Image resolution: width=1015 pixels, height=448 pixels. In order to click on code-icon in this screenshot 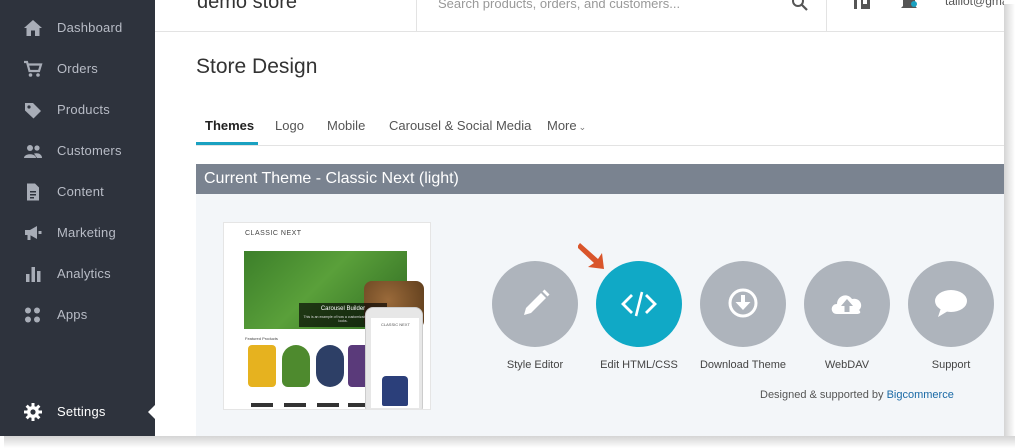, I will do `click(639, 304)`.